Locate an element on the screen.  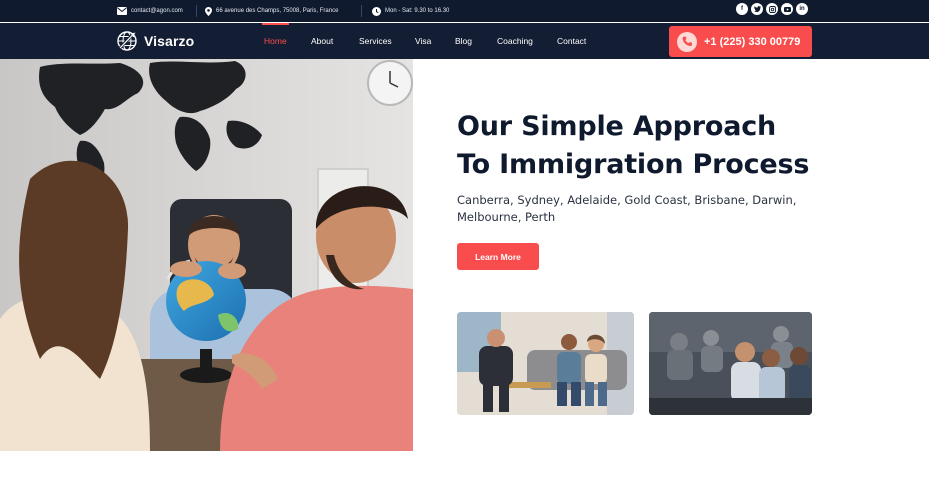
hours-text: Mon - Sat: 9.30 to 16.30 is located at coordinates (417, 11).